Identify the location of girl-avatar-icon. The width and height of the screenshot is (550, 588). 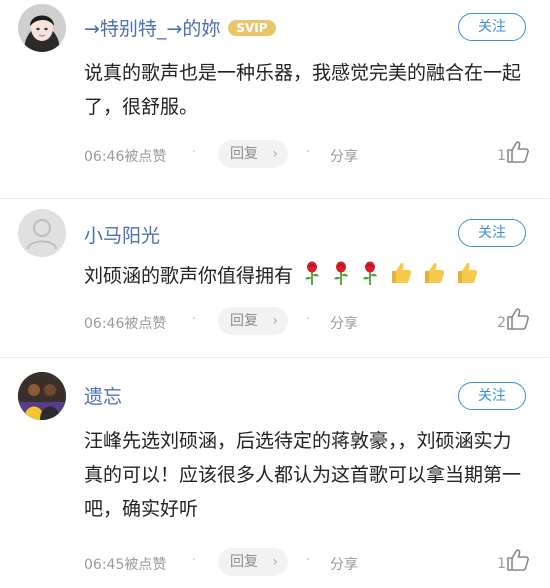
(42, 28).